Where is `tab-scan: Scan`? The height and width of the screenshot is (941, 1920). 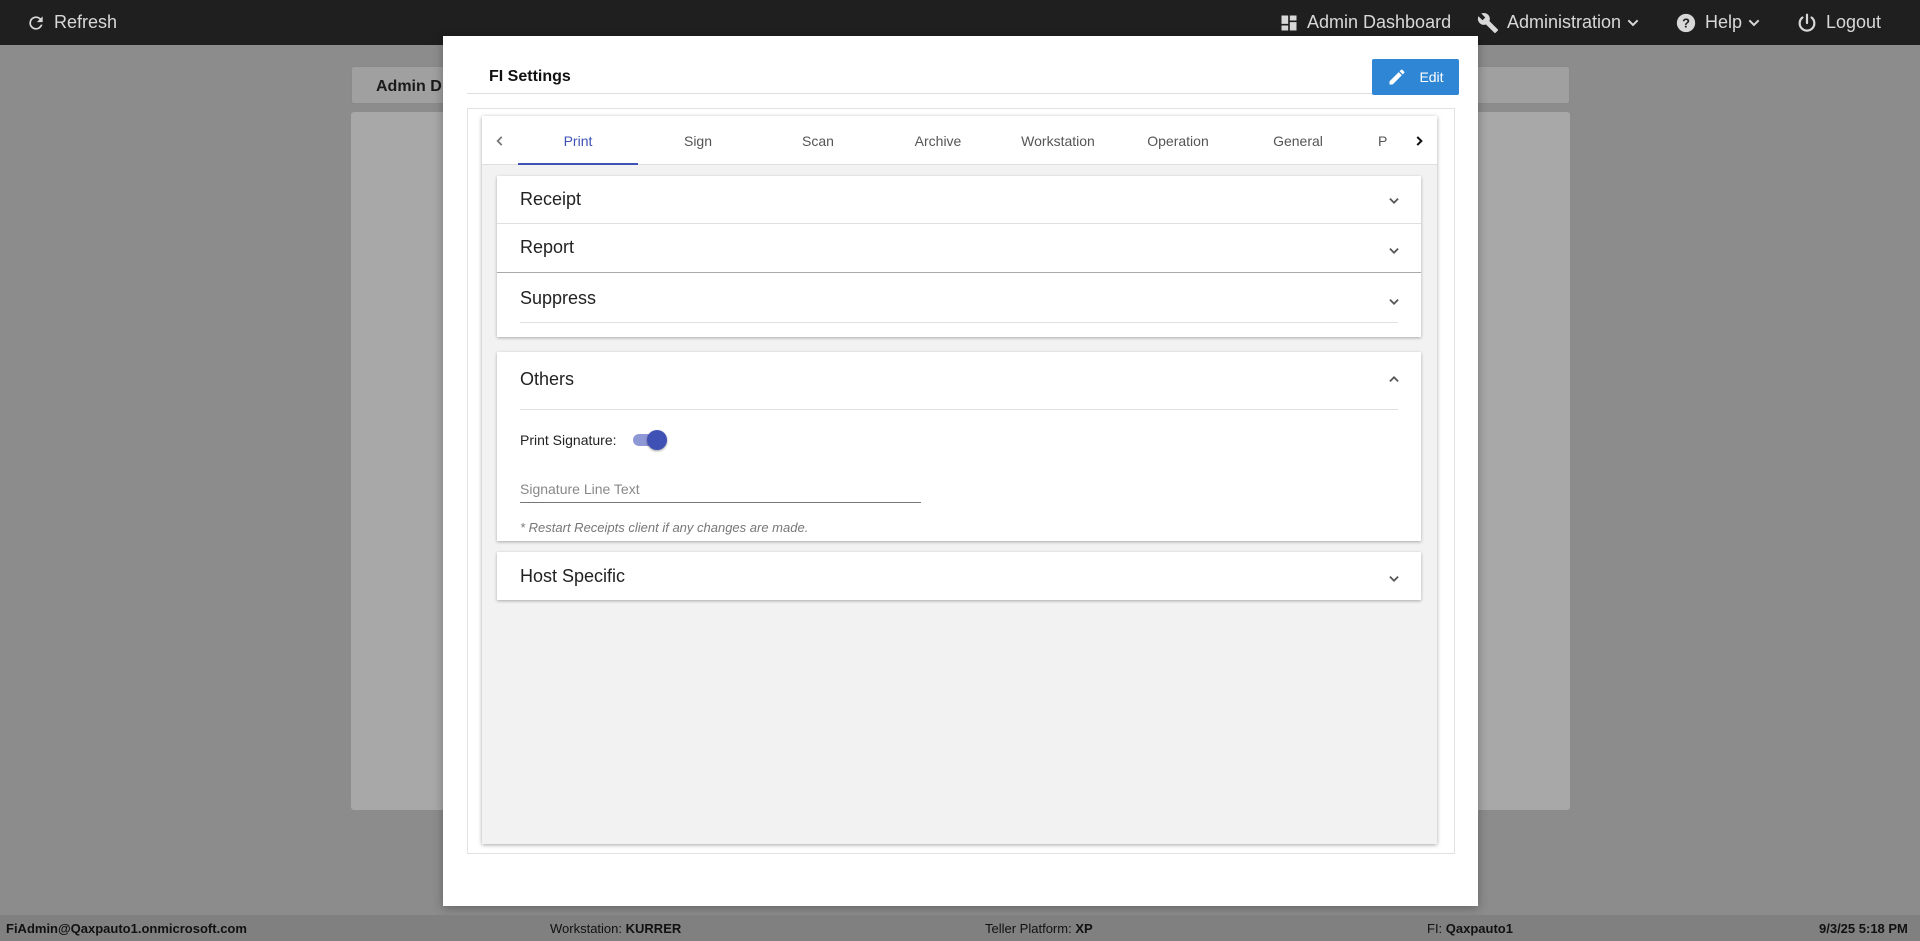 tab-scan: Scan is located at coordinates (818, 140).